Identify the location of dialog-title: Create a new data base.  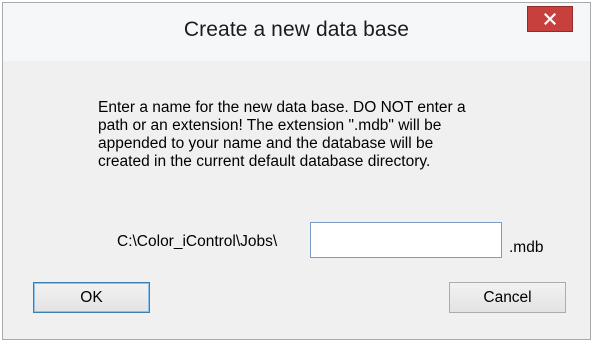
(296, 29).